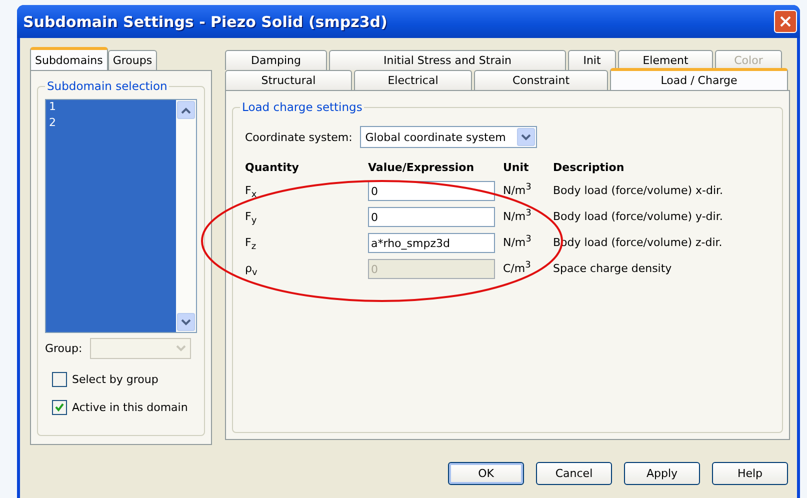  I want to click on dialog-button: Apply, so click(662, 473).